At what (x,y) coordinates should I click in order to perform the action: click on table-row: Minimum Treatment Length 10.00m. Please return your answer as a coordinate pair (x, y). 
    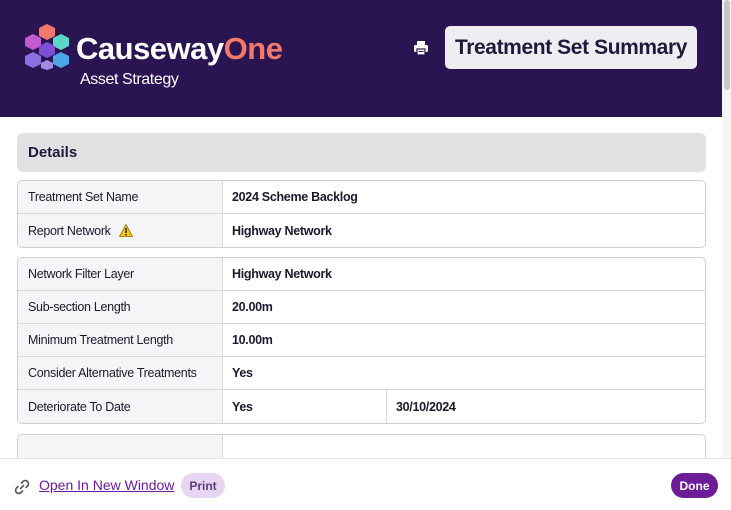
    Looking at the image, I should click on (361, 340).